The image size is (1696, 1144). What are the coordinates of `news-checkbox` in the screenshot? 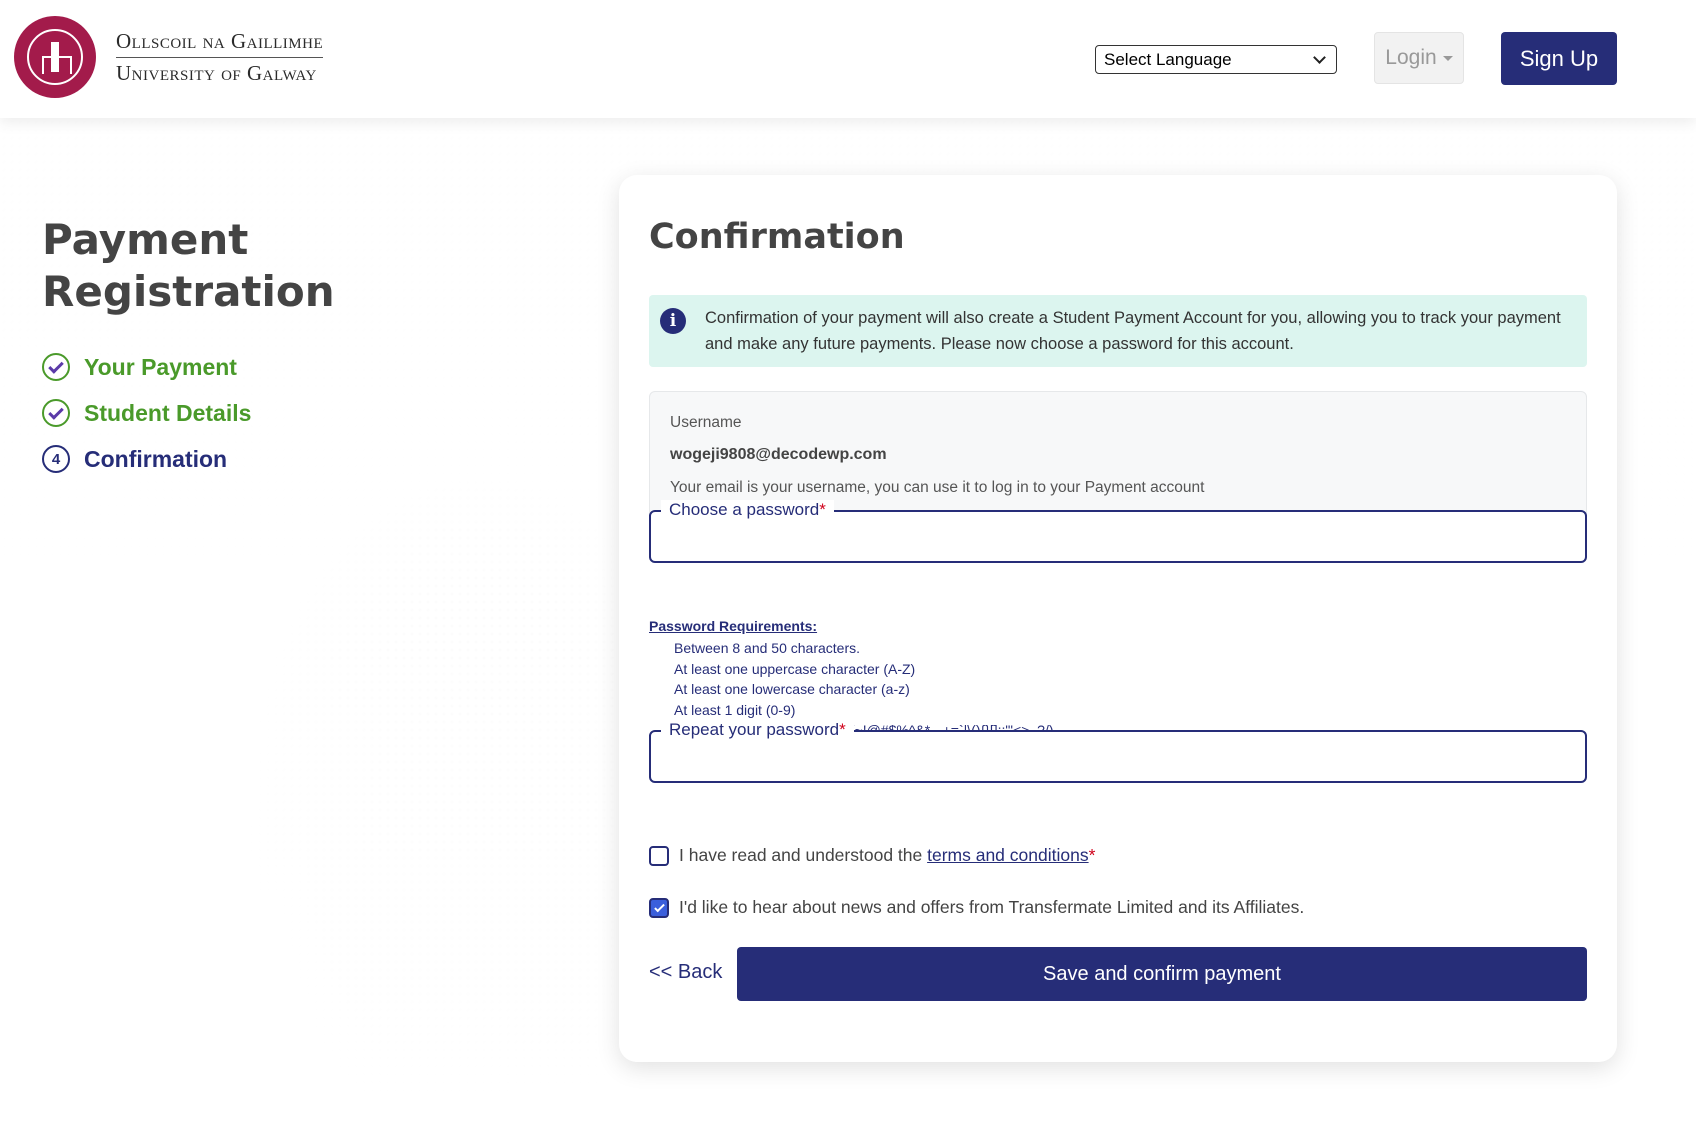 It's located at (659, 907).